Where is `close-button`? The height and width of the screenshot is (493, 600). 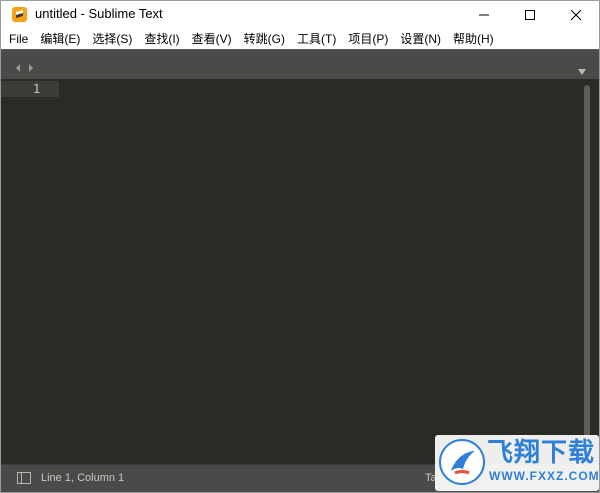 close-button is located at coordinates (576, 15).